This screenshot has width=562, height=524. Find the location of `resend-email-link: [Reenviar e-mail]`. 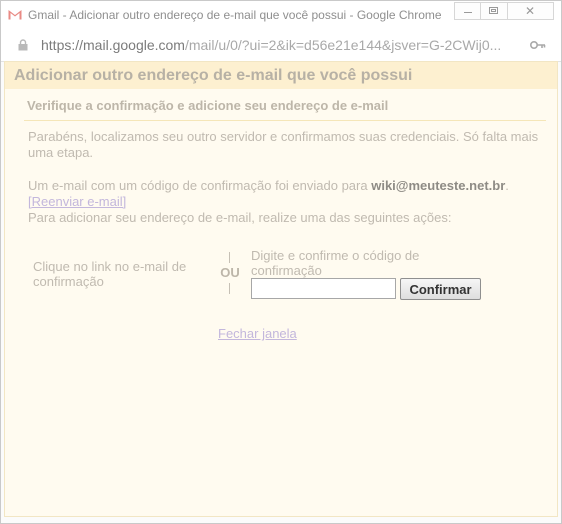

resend-email-link: [Reenviar e-mail] is located at coordinates (77, 201).